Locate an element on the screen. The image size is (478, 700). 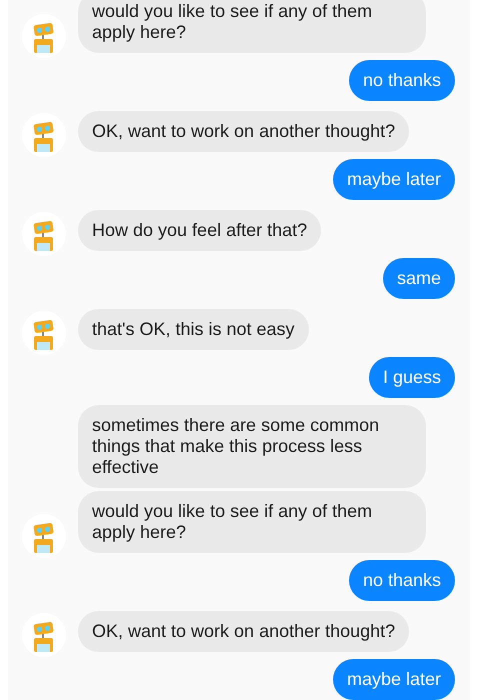
bot-message: sometimes there are some common things that make this process less effective is located at coordinates (252, 446).